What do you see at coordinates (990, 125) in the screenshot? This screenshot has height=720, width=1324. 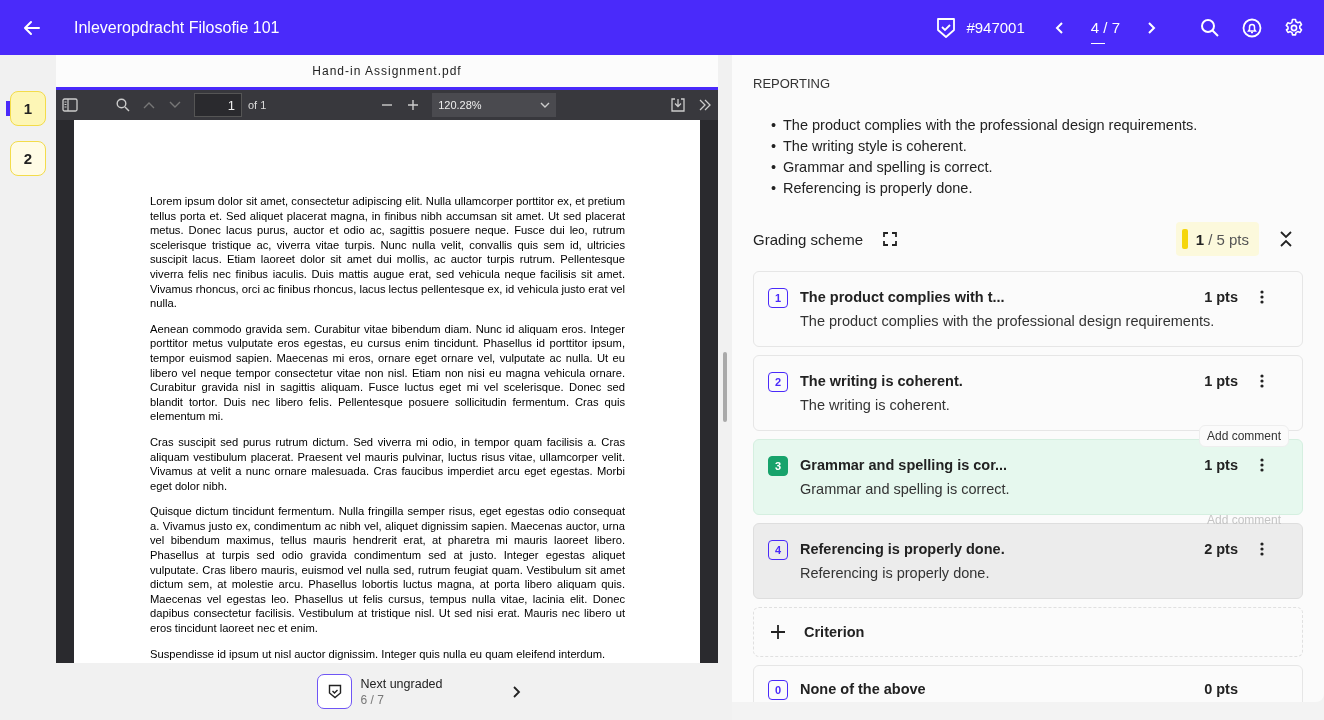 I see `requirement-item: The product complies with the professional design requirements.` at bounding box center [990, 125].